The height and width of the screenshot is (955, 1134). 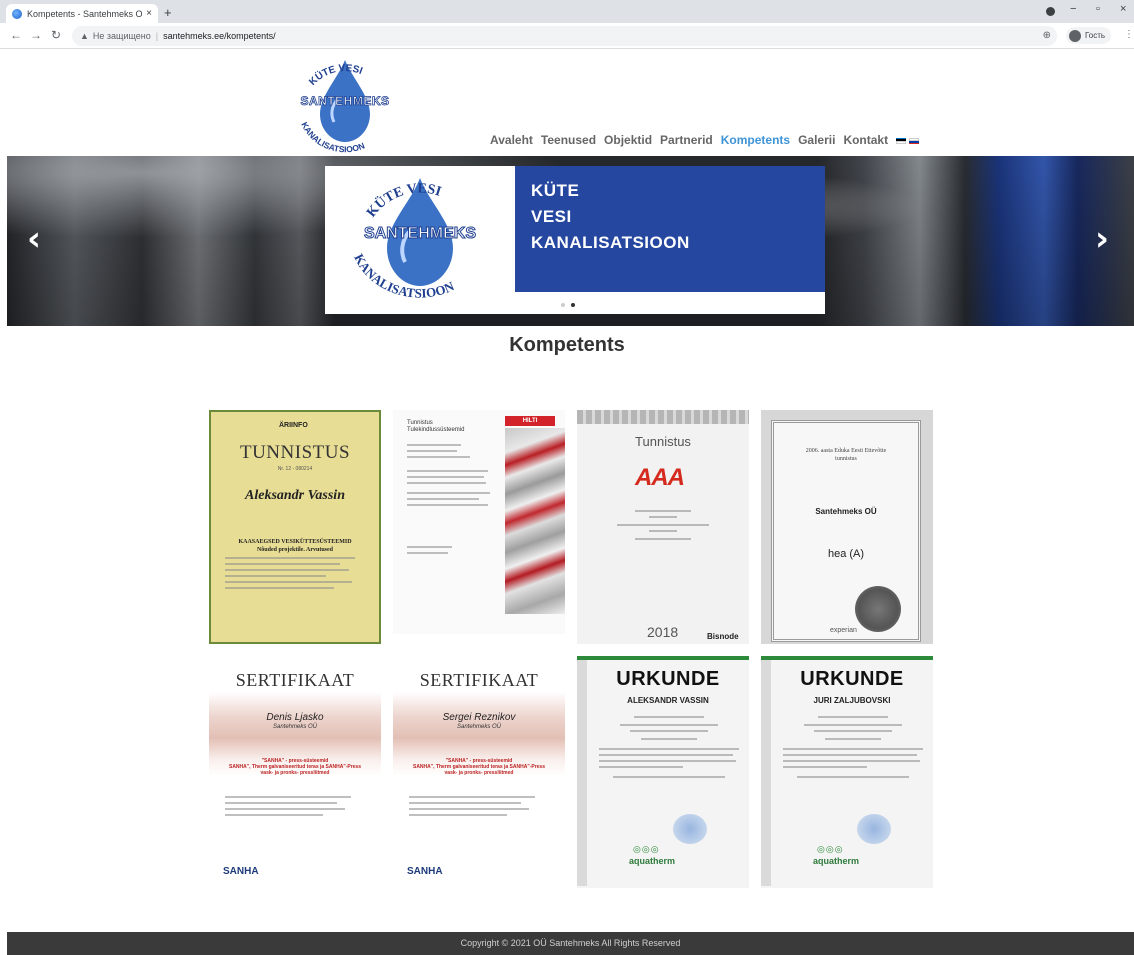 What do you see at coordinates (1098, 9) in the screenshot?
I see `maximize-button: ▫` at bounding box center [1098, 9].